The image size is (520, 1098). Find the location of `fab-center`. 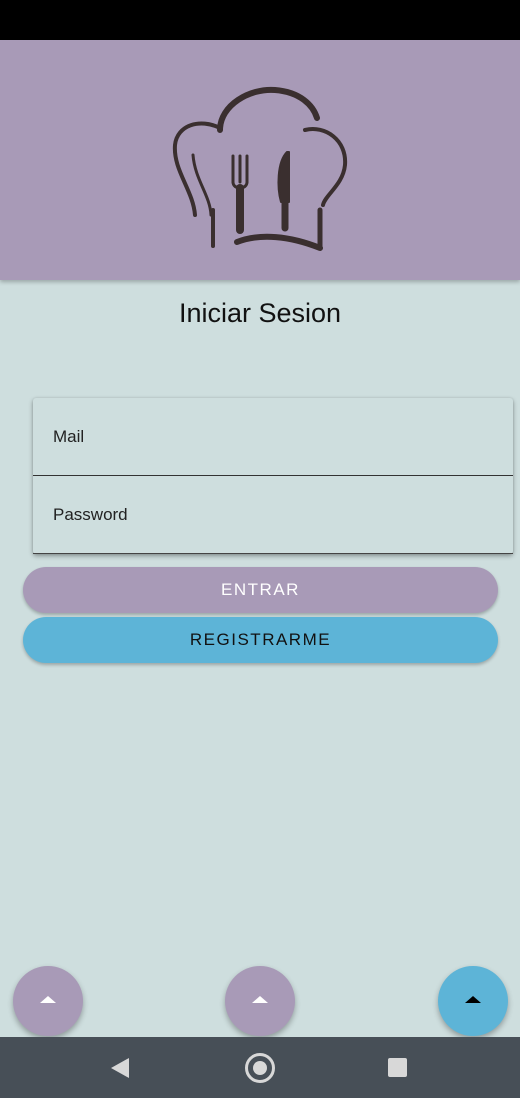

fab-center is located at coordinates (260, 1001).